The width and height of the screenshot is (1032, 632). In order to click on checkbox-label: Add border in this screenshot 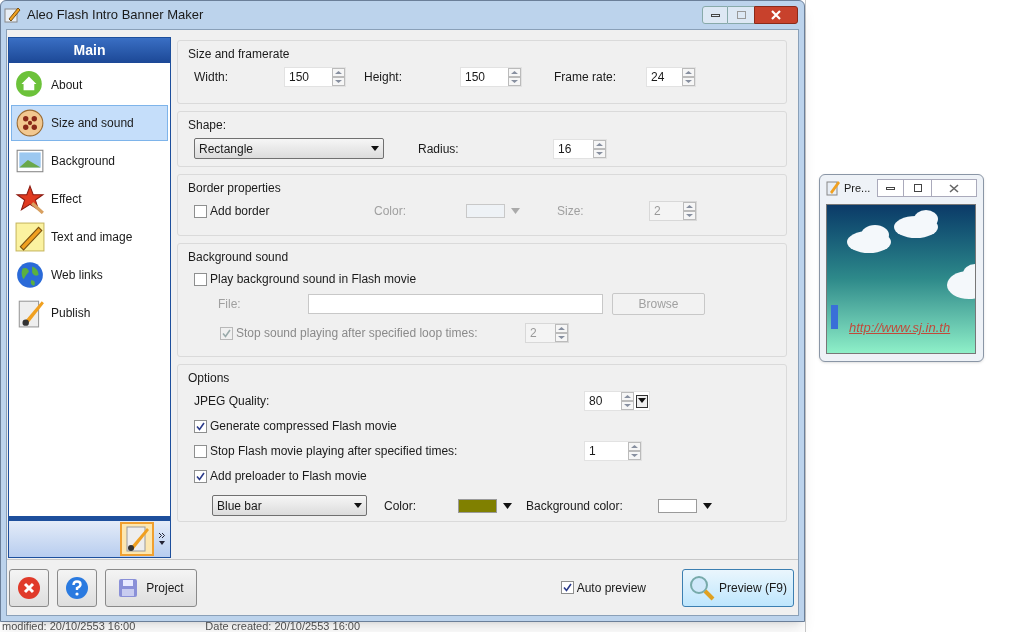, I will do `click(240, 211)`.